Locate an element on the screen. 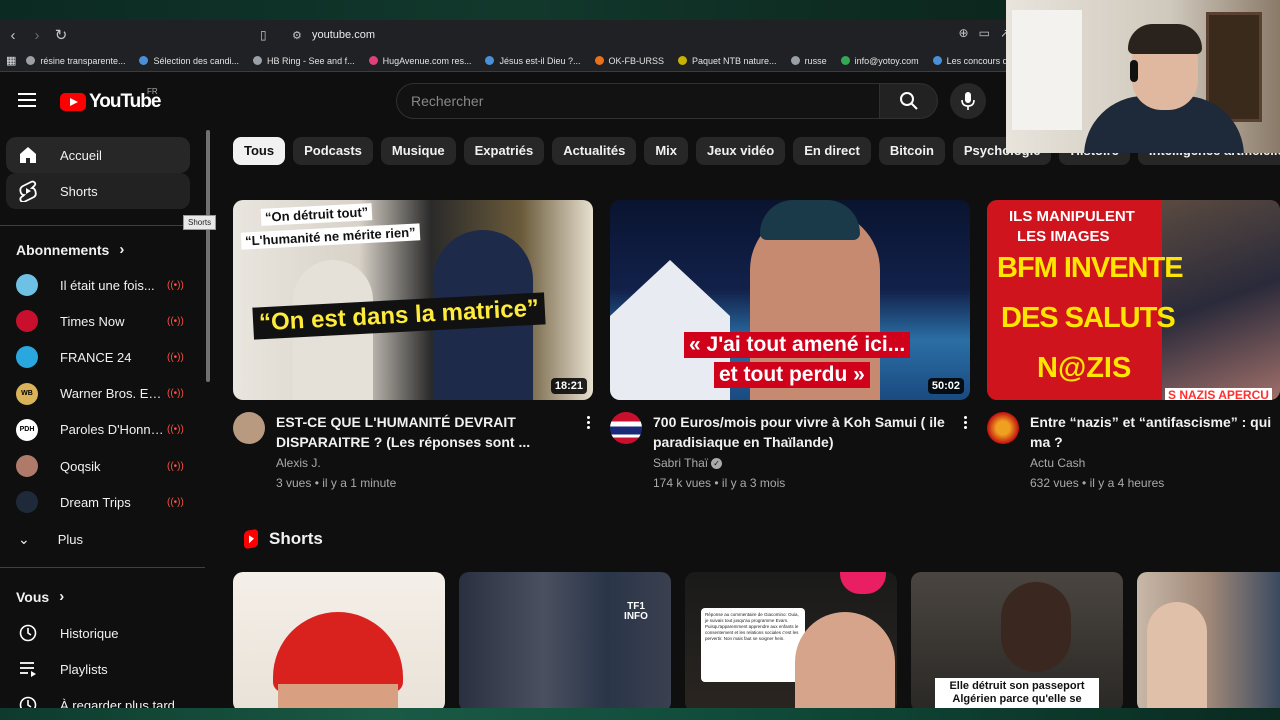  bookmark-item: russe is located at coordinates (808, 61).